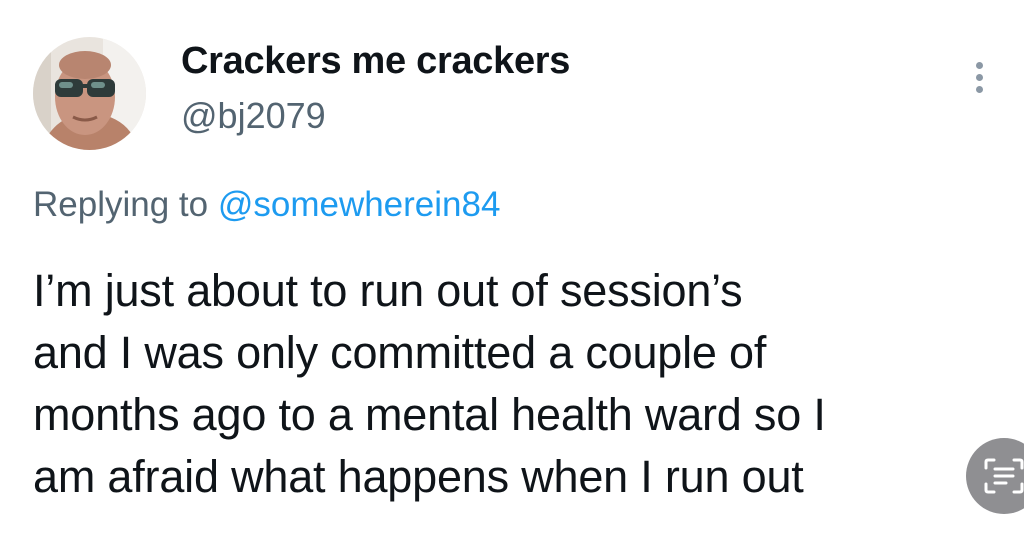 The height and width of the screenshot is (540, 1024). I want to click on reply-mention-link: @somewherein84, so click(359, 204).